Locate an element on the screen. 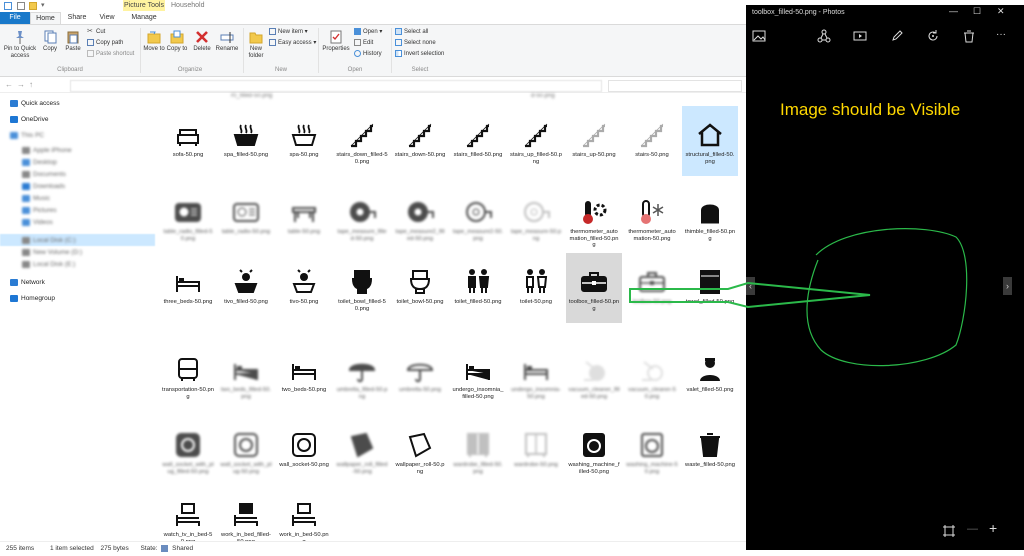 The width and height of the screenshot is (1024, 556). file-item: valet_filled-50.png is located at coordinates (710, 376).